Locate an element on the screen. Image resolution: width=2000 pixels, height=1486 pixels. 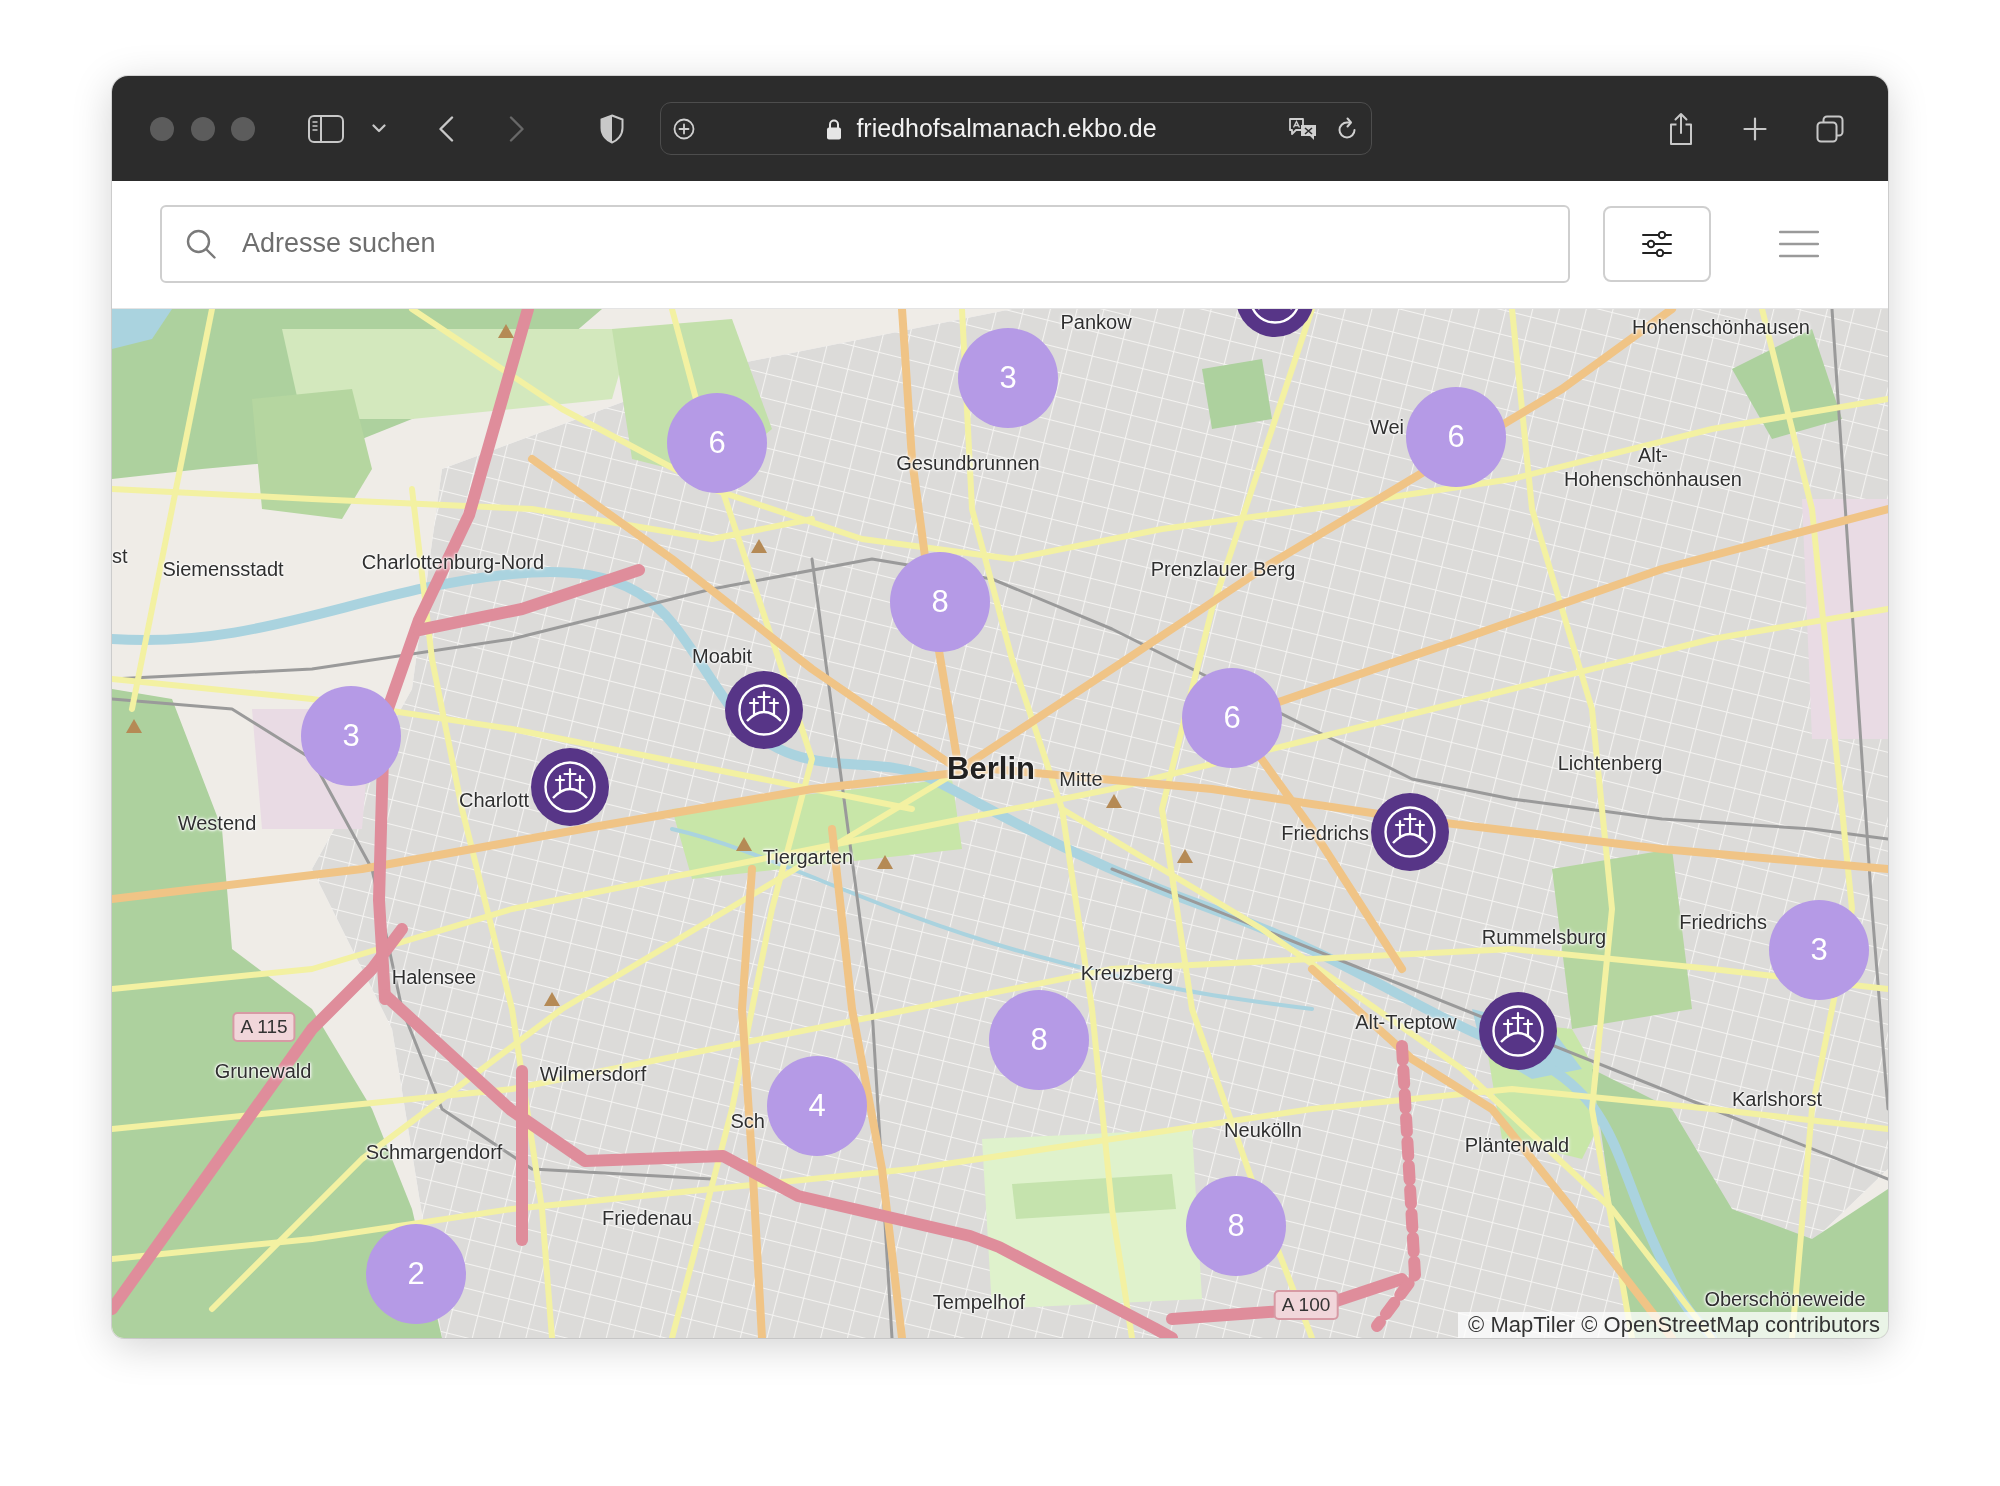
plus-circle-icon is located at coordinates (684, 128).